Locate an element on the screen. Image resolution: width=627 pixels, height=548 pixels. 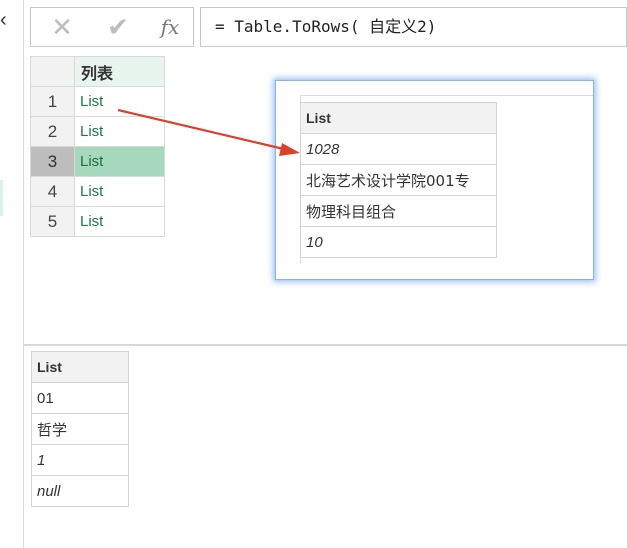
fx-icon: fx is located at coordinates (170, 27).